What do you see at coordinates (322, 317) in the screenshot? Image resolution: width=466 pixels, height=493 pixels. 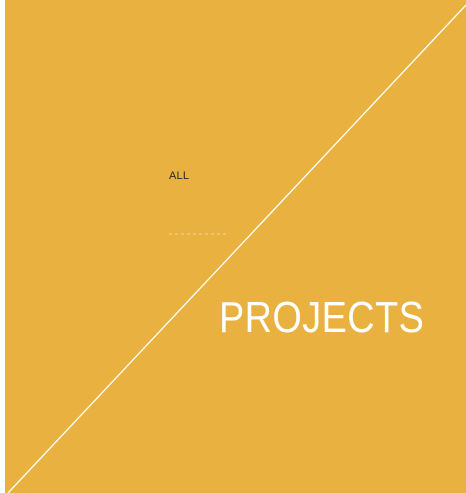 I see `page-title: PROJECTS` at bounding box center [322, 317].